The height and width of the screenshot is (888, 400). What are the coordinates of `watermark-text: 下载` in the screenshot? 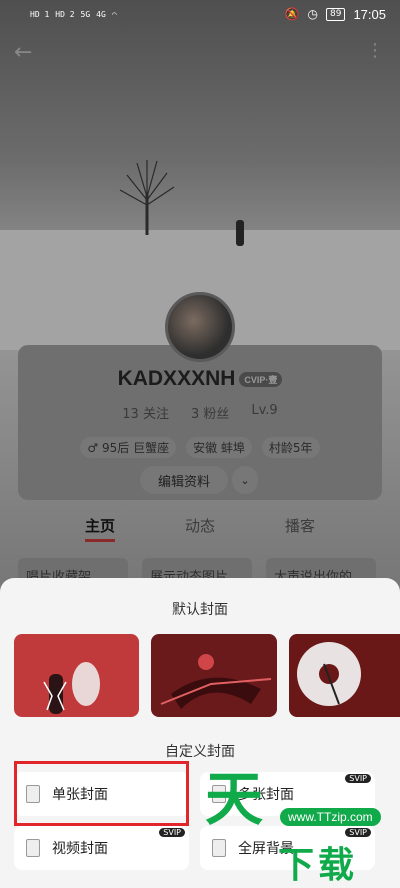 It's located at (318, 865).